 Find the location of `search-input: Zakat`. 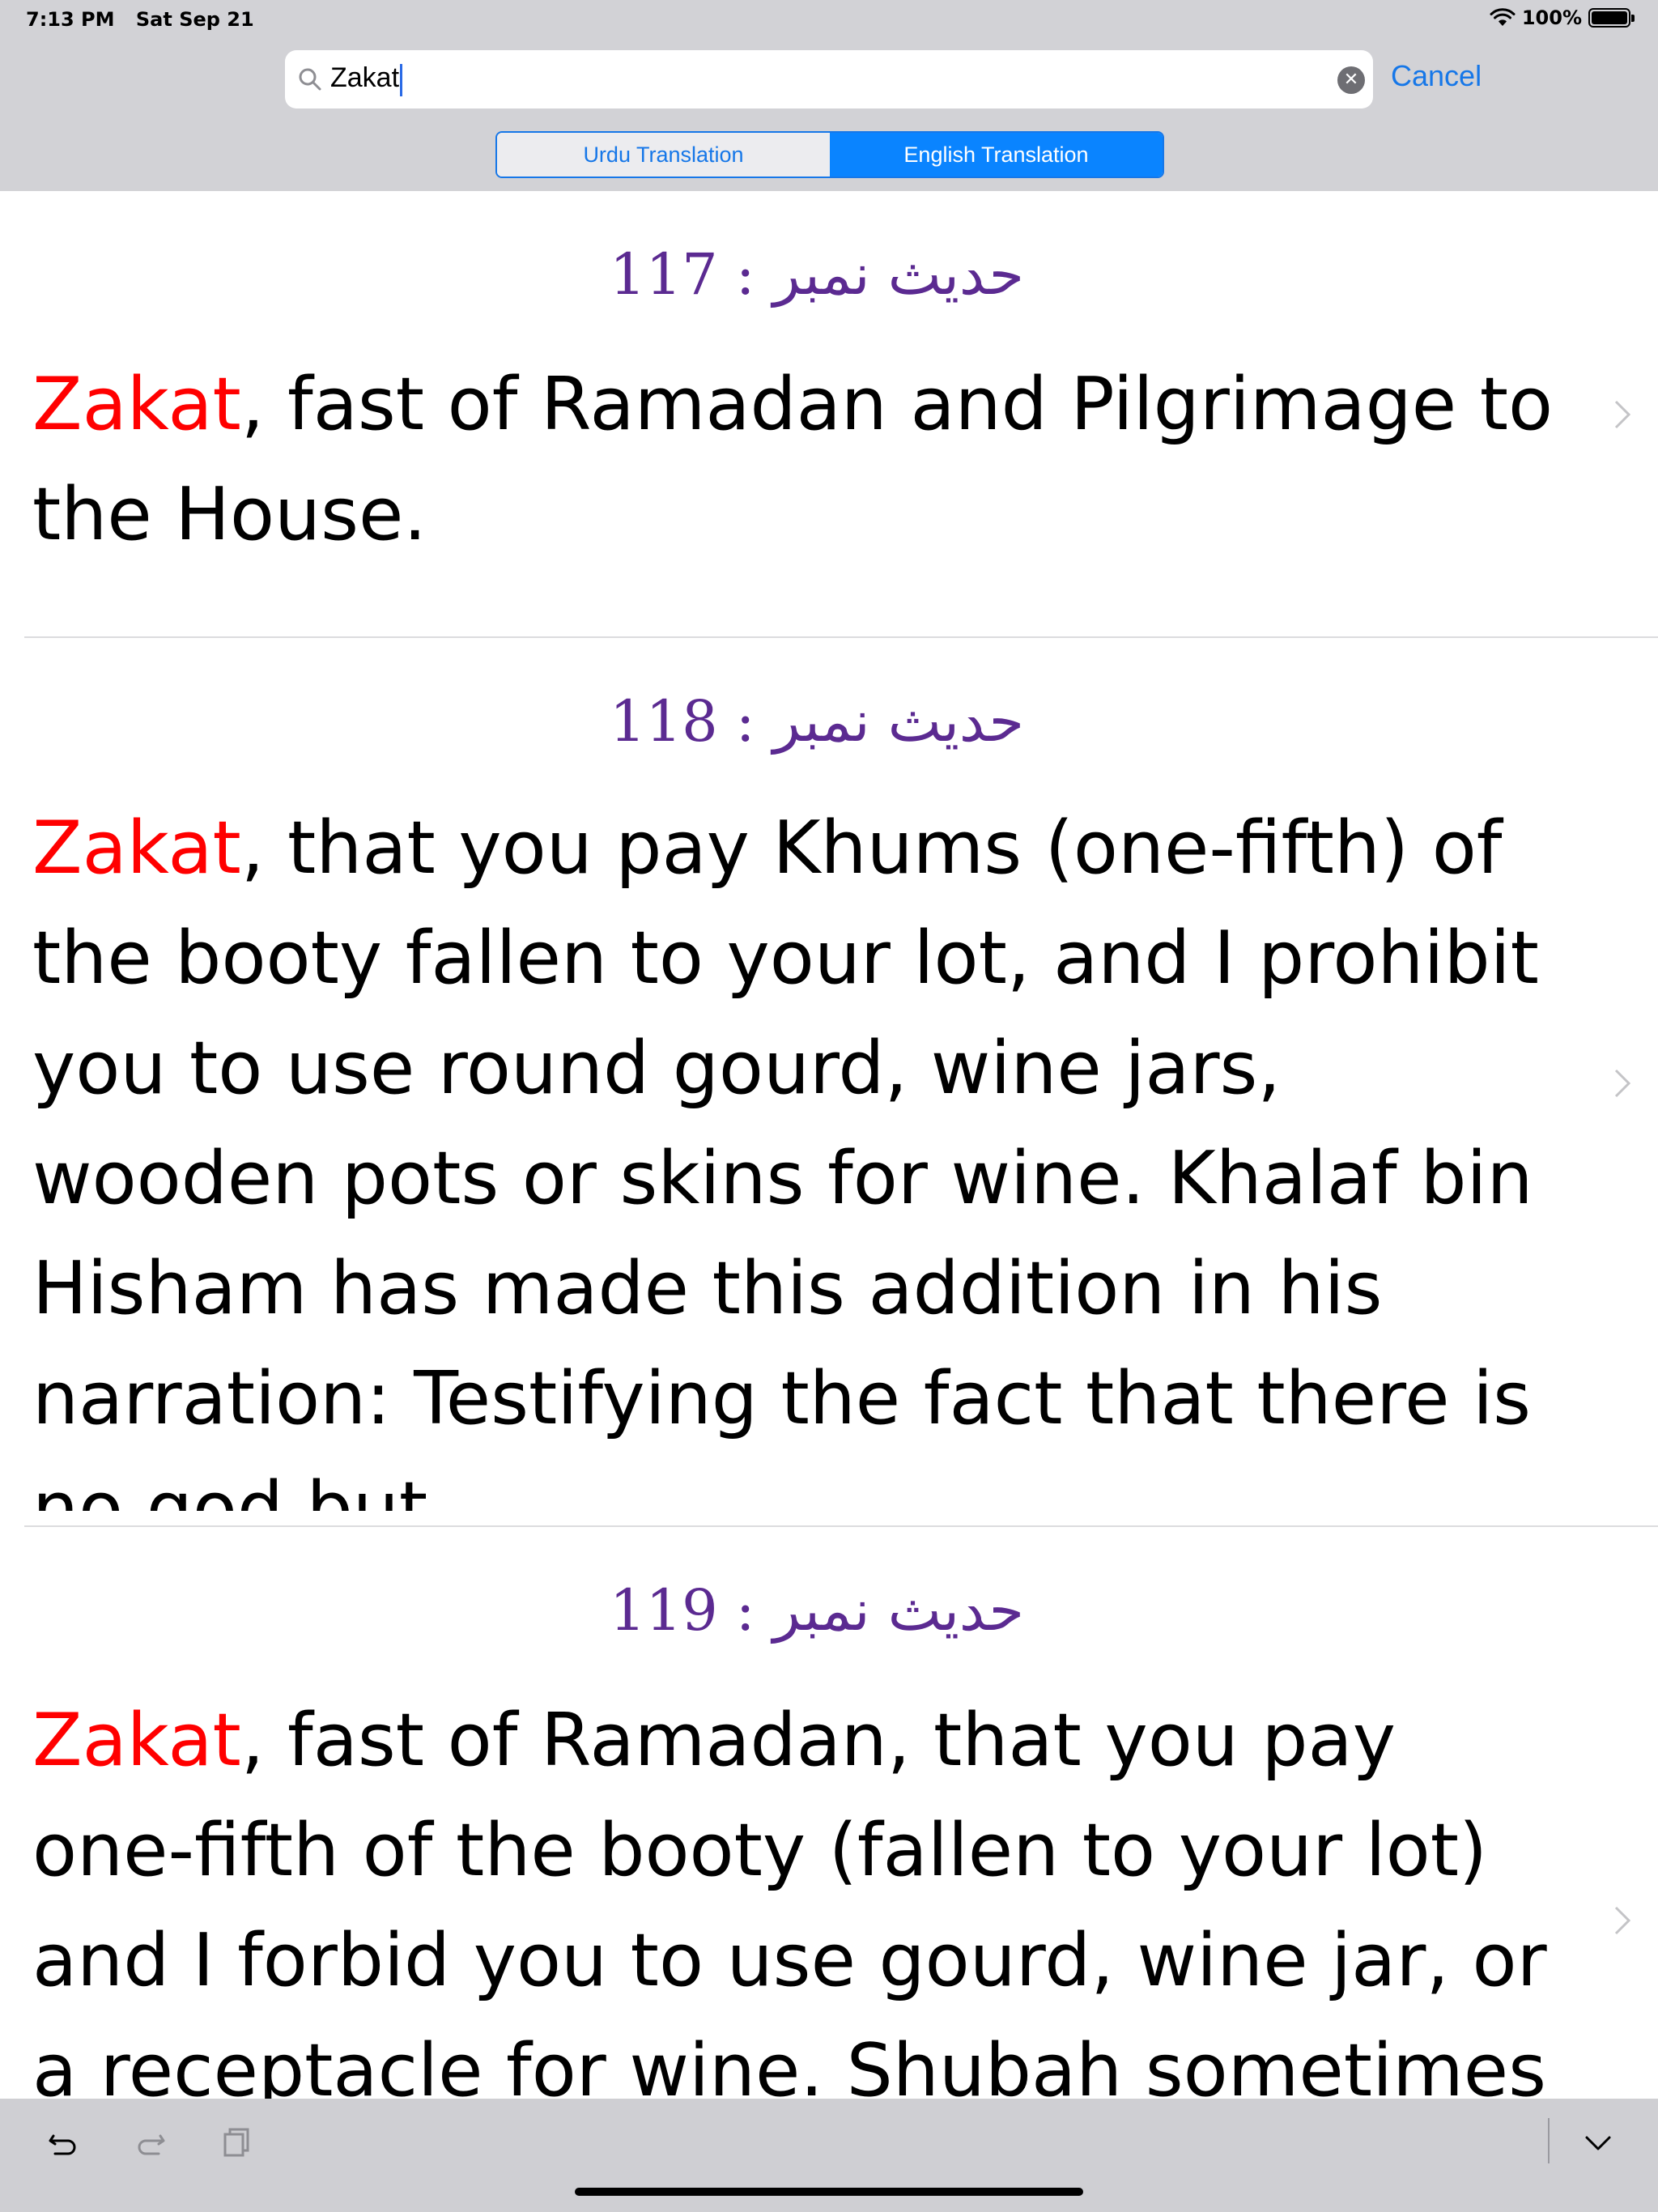

search-input: Zakat is located at coordinates (366, 79).